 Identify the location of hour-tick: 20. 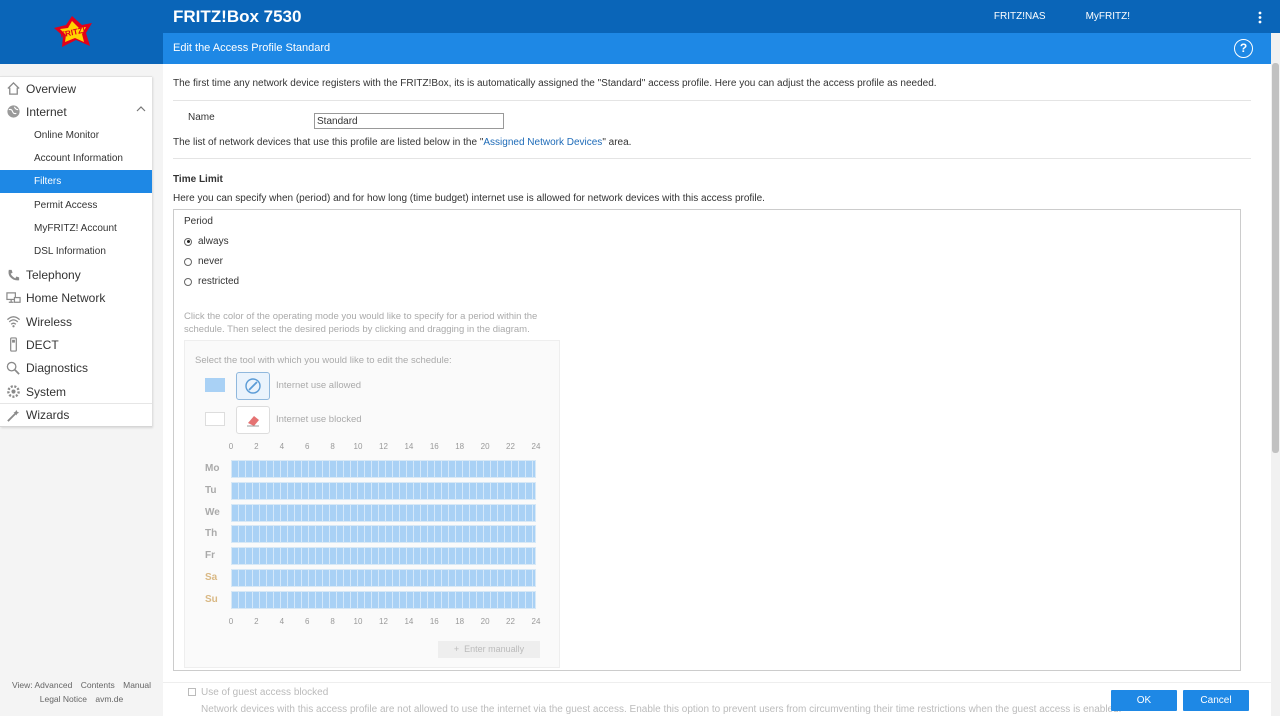
(485, 446).